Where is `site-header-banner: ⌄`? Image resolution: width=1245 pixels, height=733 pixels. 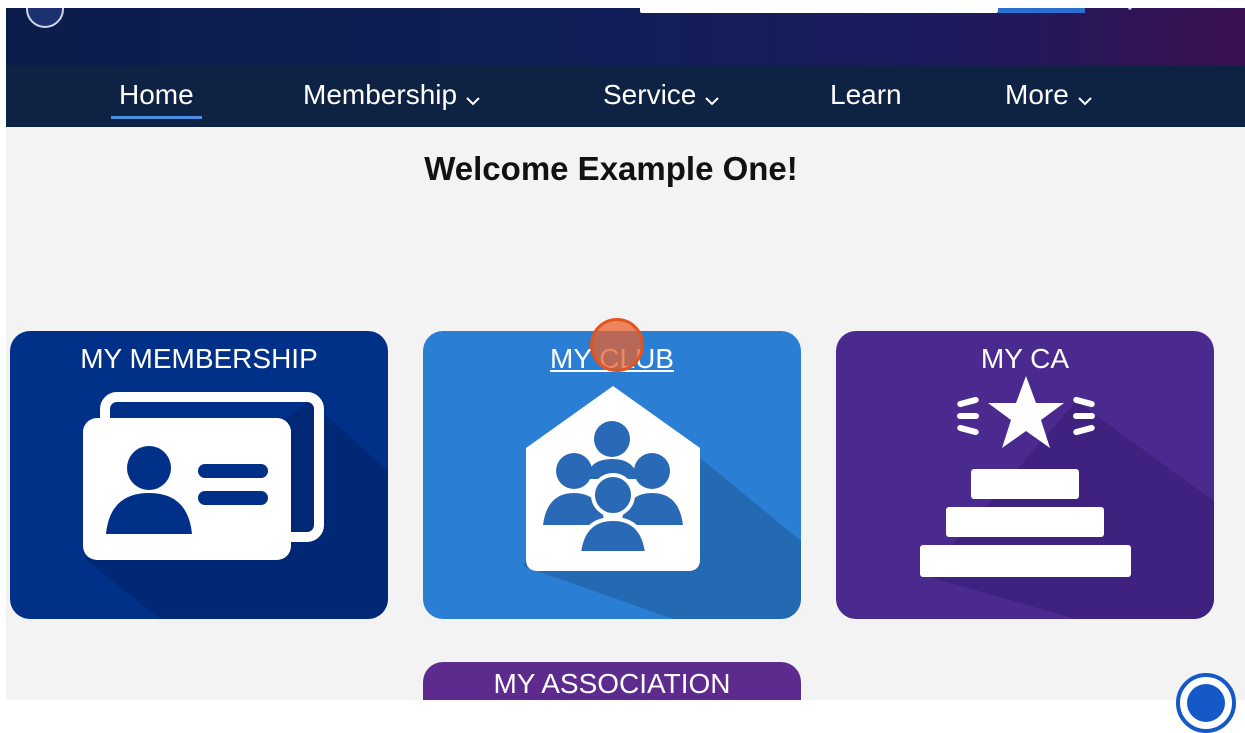
site-header-banner: ⌄ is located at coordinates (625, 37).